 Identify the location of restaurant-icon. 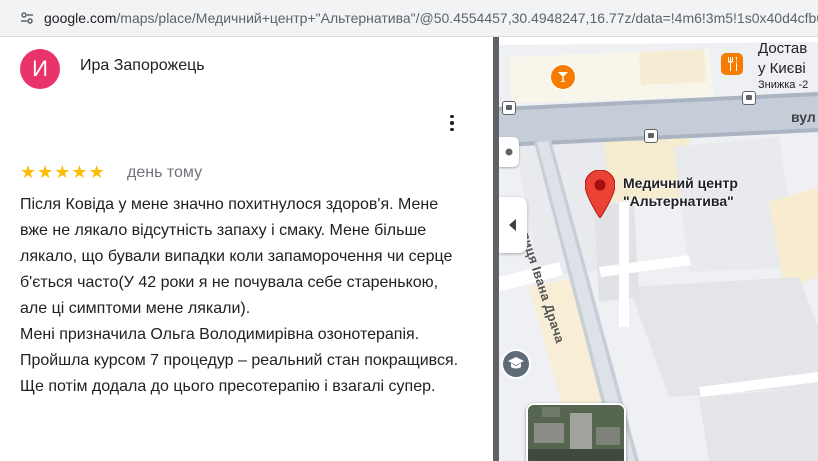
(732, 64).